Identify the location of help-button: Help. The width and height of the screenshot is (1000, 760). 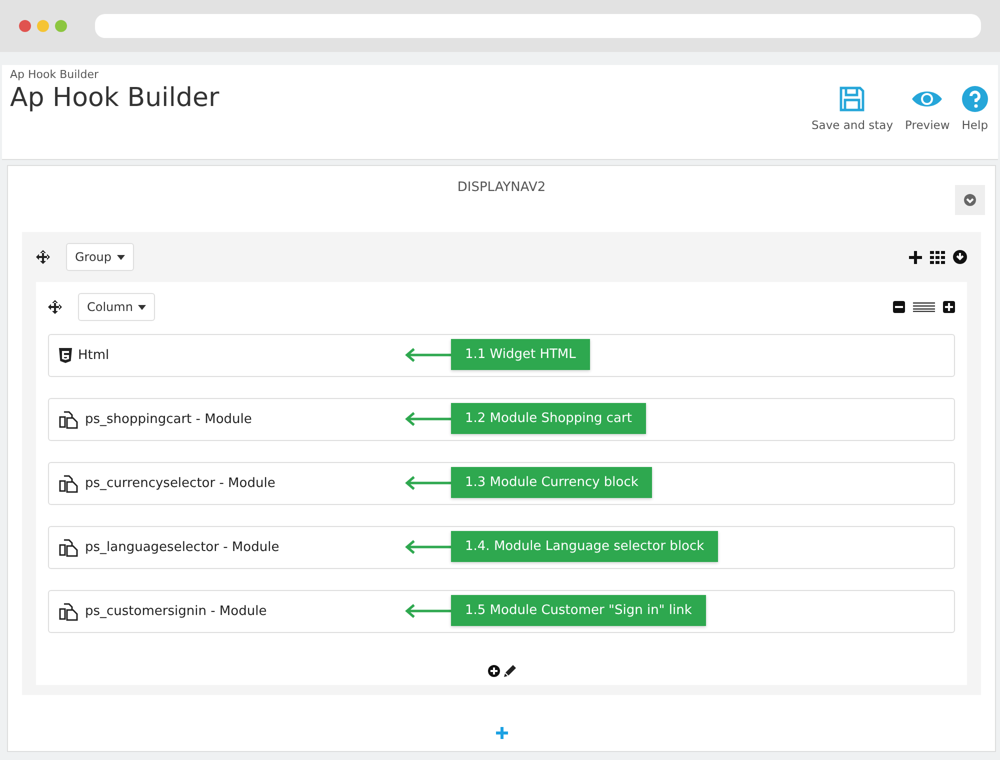
(975, 109).